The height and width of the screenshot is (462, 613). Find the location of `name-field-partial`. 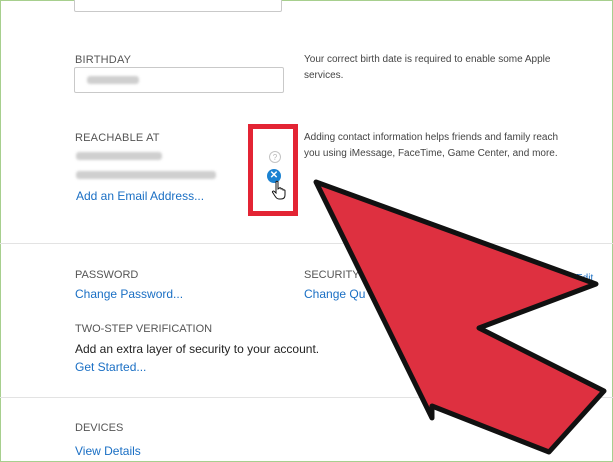

name-field-partial is located at coordinates (178, 6).